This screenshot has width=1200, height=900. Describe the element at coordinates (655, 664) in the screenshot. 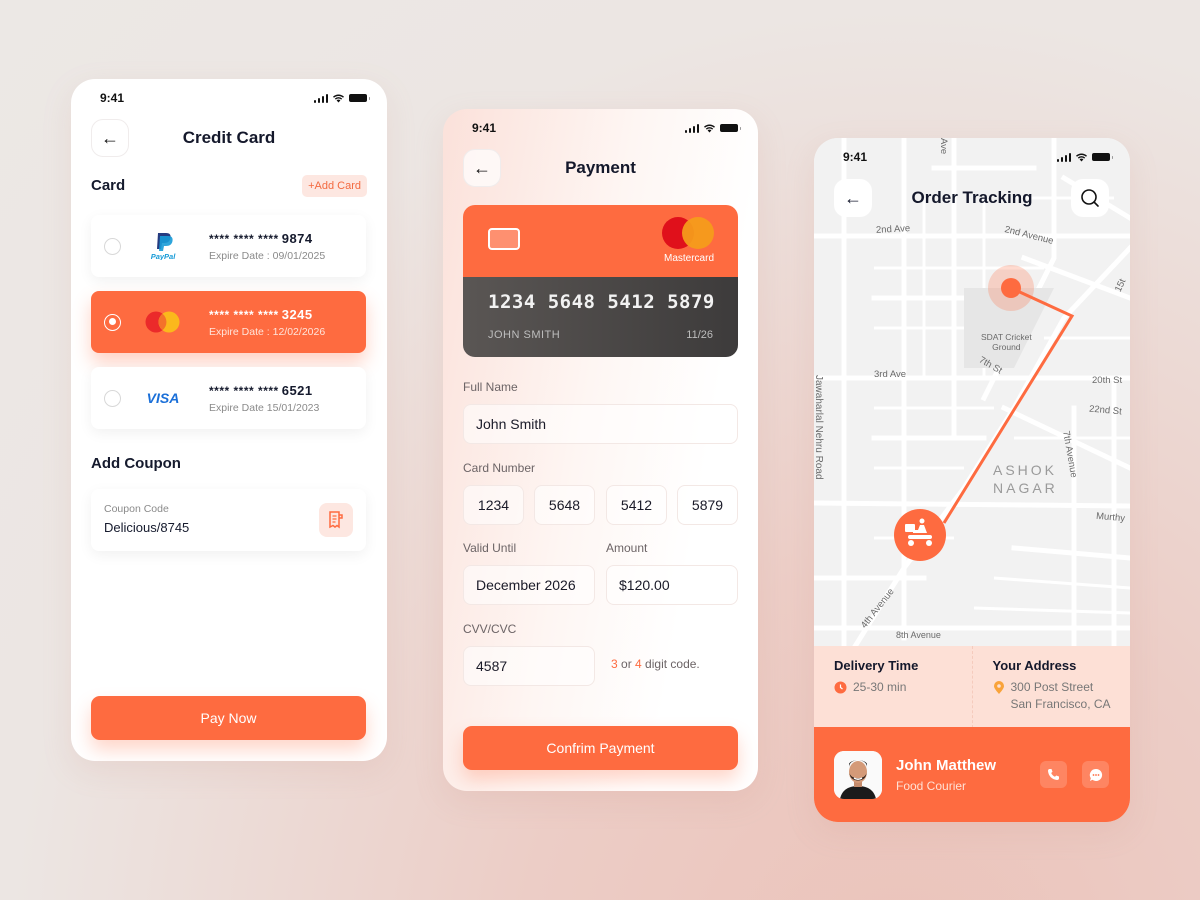

I see `cvv-hint: 3 or 4 digit code.` at that location.